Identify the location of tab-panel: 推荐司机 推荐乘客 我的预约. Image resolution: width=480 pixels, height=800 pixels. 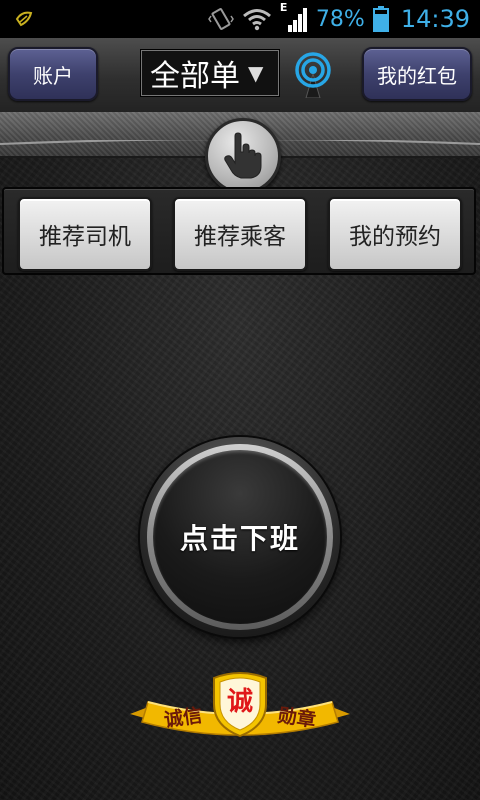
(239, 231).